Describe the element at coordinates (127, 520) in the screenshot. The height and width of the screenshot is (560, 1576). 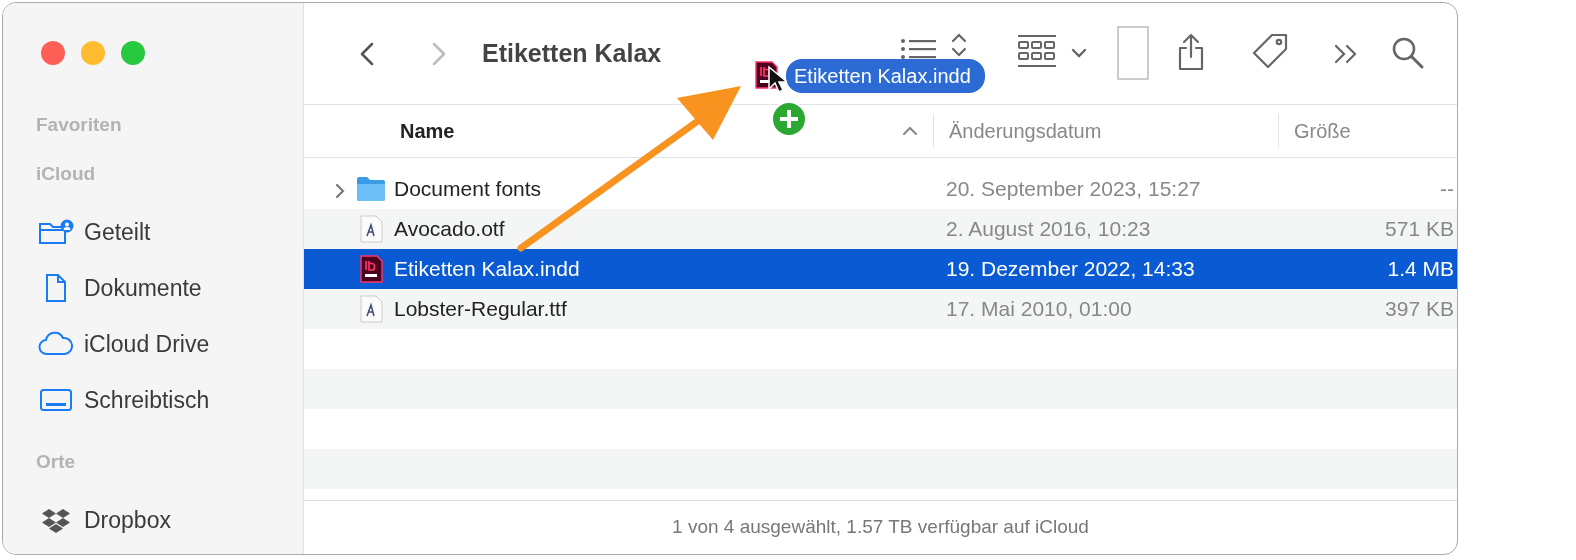
I see `sidebar-item: Dropbox` at that location.